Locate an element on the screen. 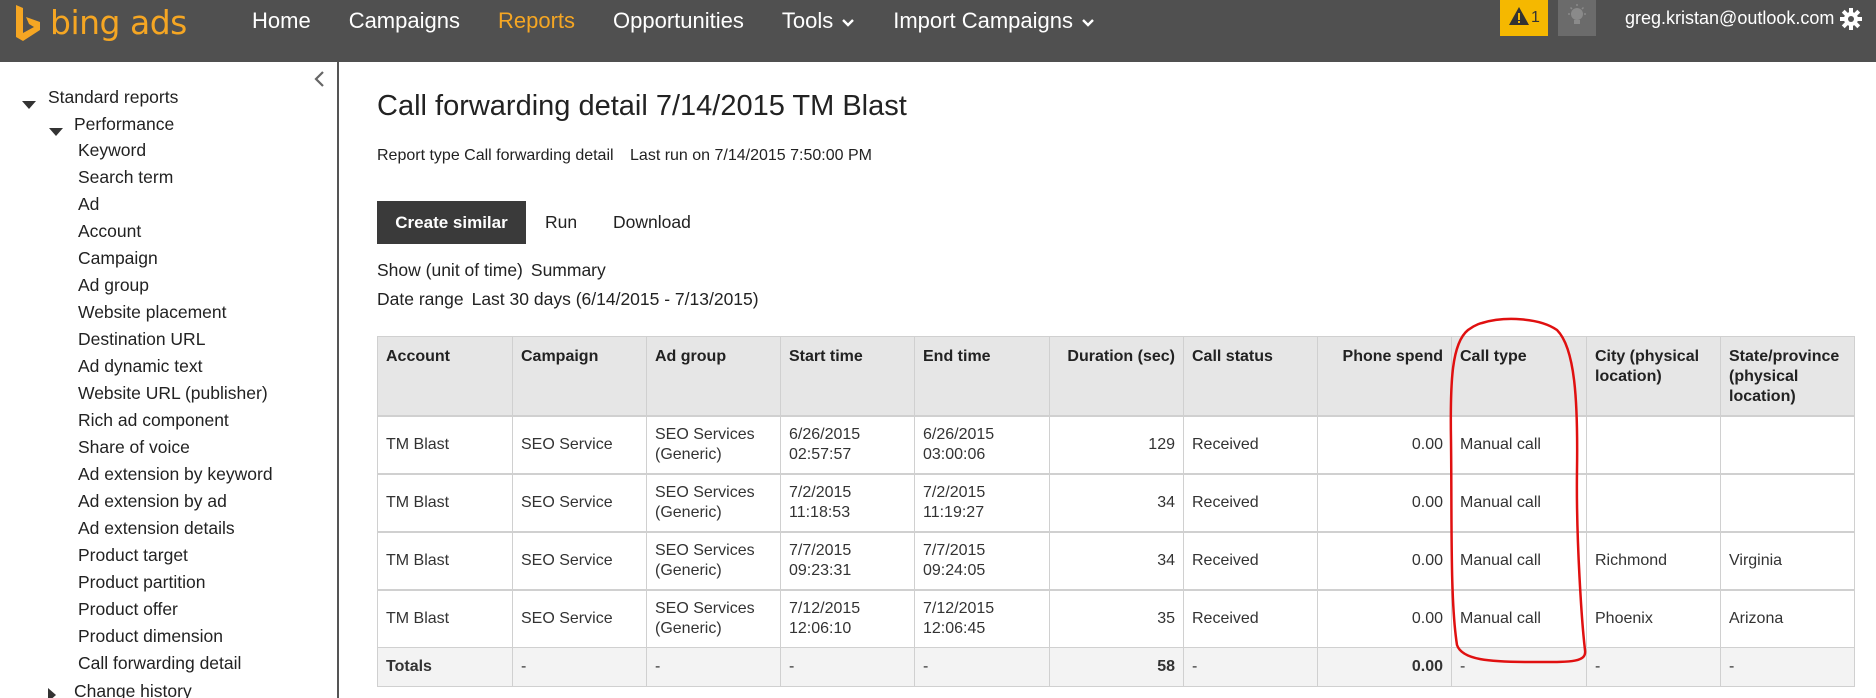 The image size is (1876, 698). tree-label: Account is located at coordinates (110, 231).